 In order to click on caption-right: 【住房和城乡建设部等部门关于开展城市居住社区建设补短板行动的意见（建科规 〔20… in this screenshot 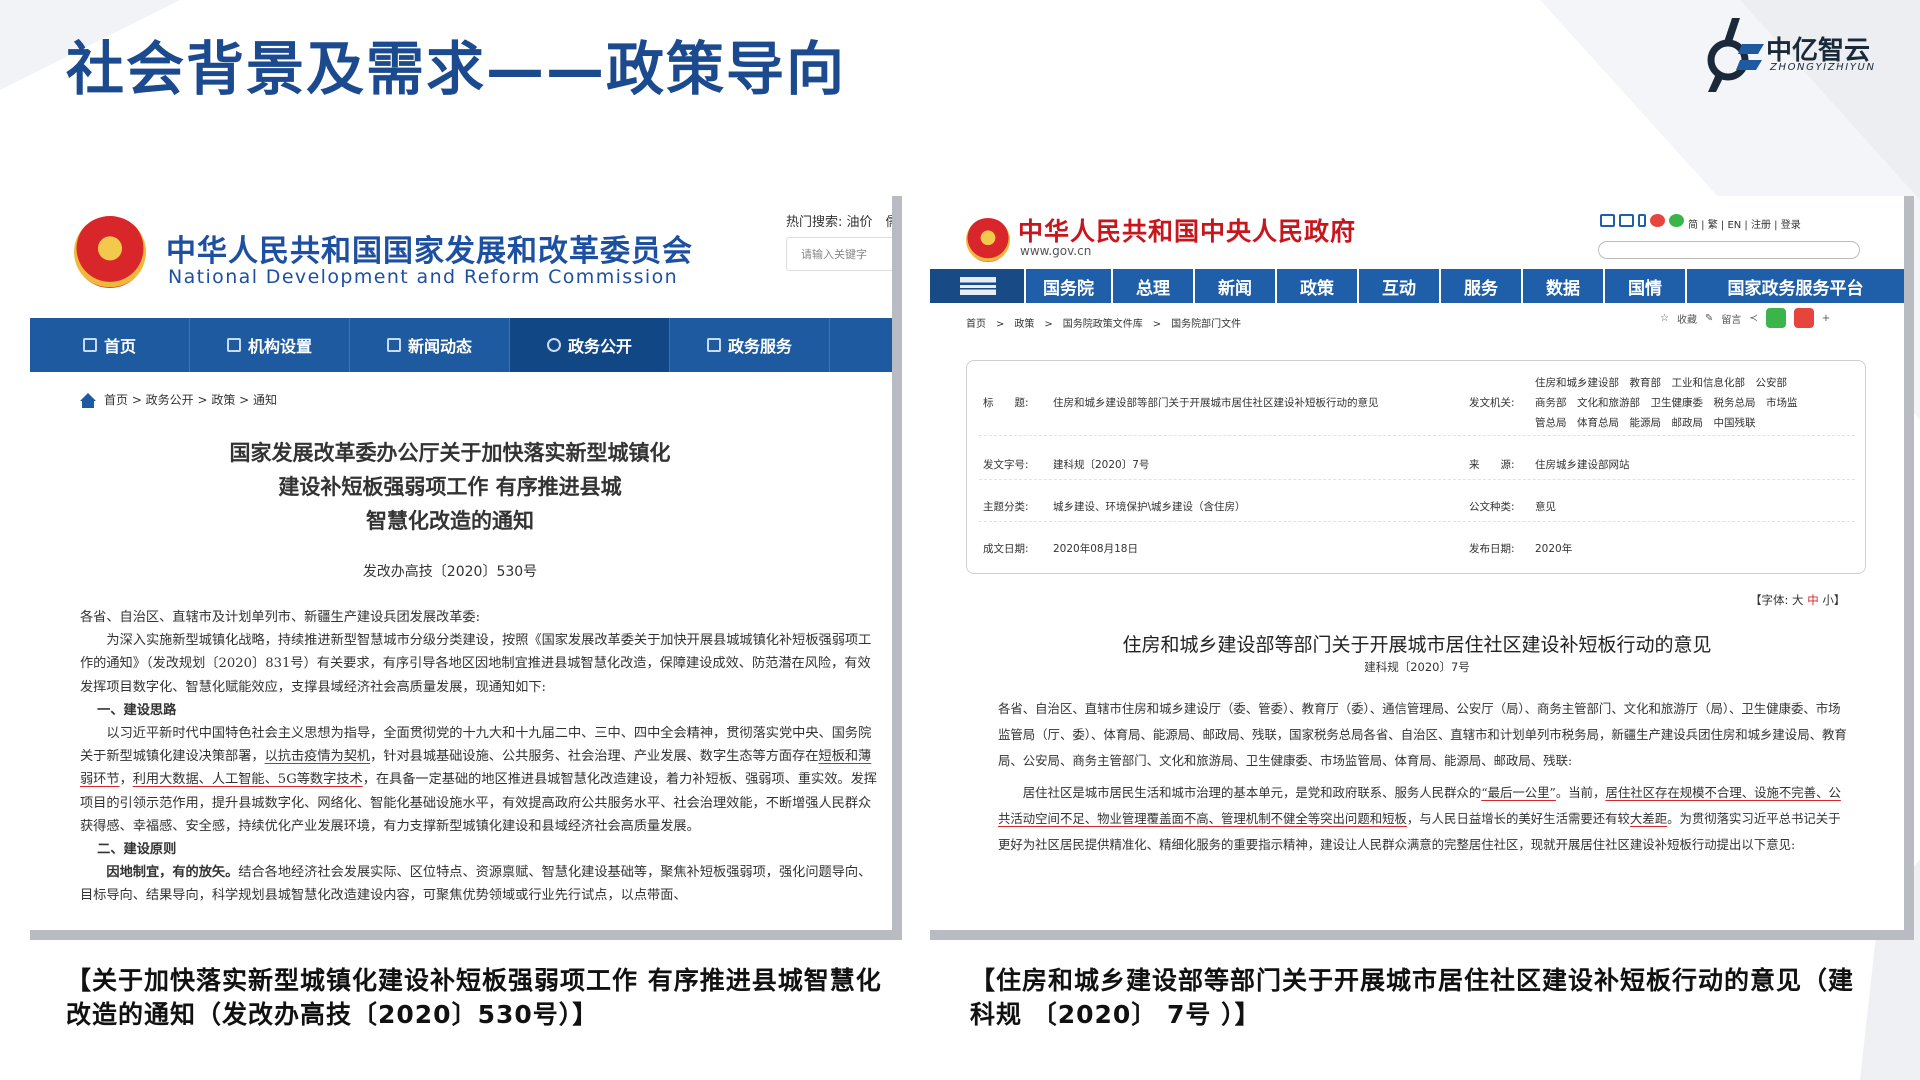, I will do `click(1412, 997)`.